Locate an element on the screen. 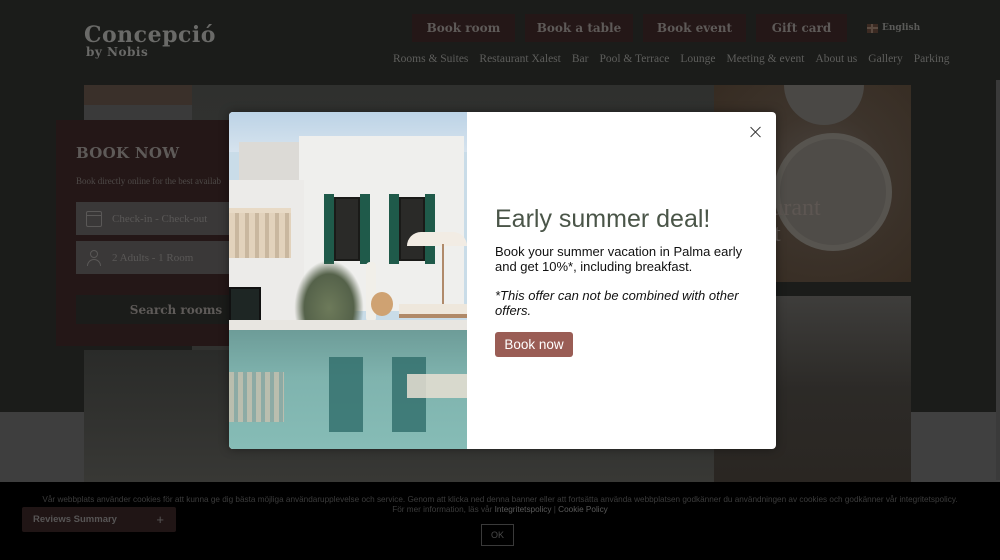 Image resolution: width=1000 pixels, height=560 pixels. booking-title: BOOK NOW is located at coordinates (128, 153).